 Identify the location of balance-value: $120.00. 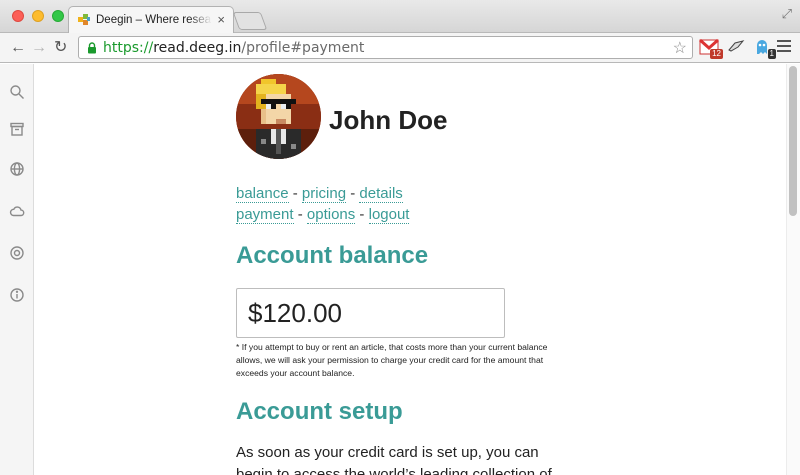
(295, 313).